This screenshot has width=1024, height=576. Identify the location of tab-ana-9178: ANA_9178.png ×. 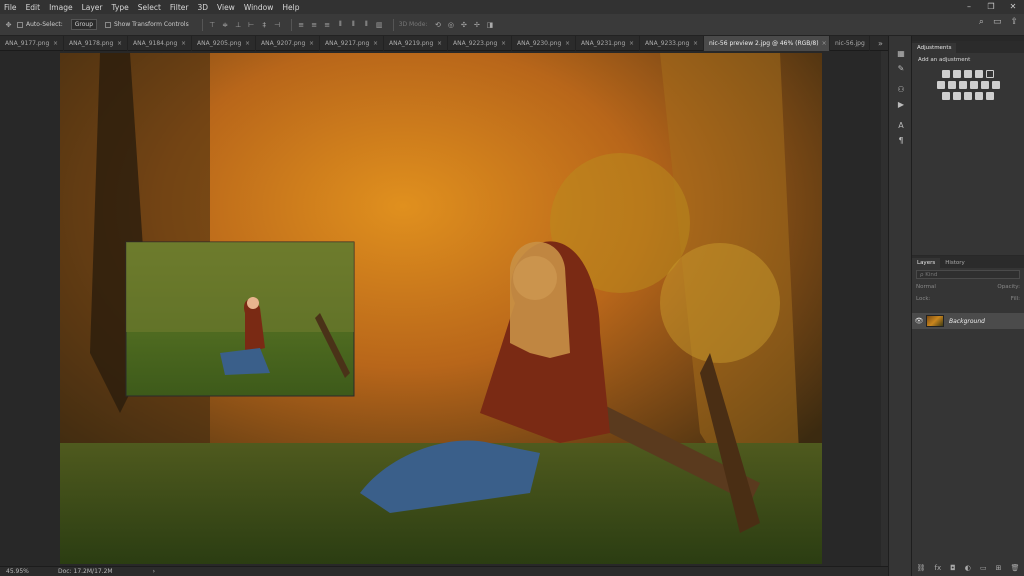
(96, 43).